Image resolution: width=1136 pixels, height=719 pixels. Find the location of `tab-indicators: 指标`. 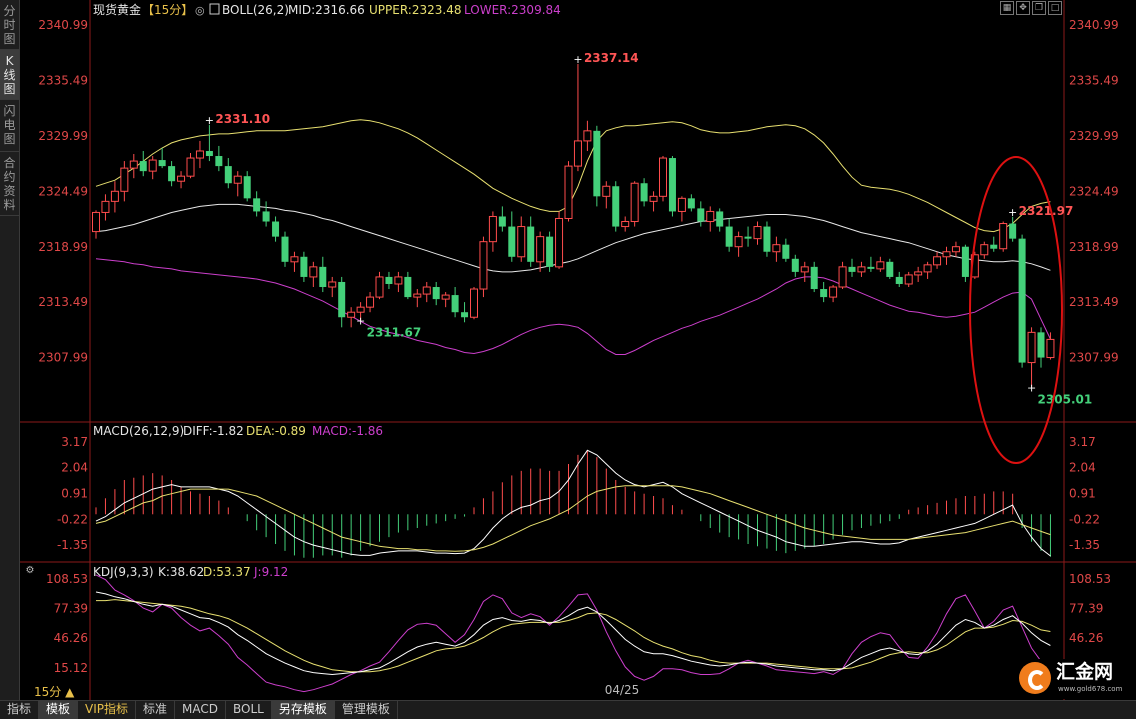

tab-indicators: 指标 is located at coordinates (20, 710).